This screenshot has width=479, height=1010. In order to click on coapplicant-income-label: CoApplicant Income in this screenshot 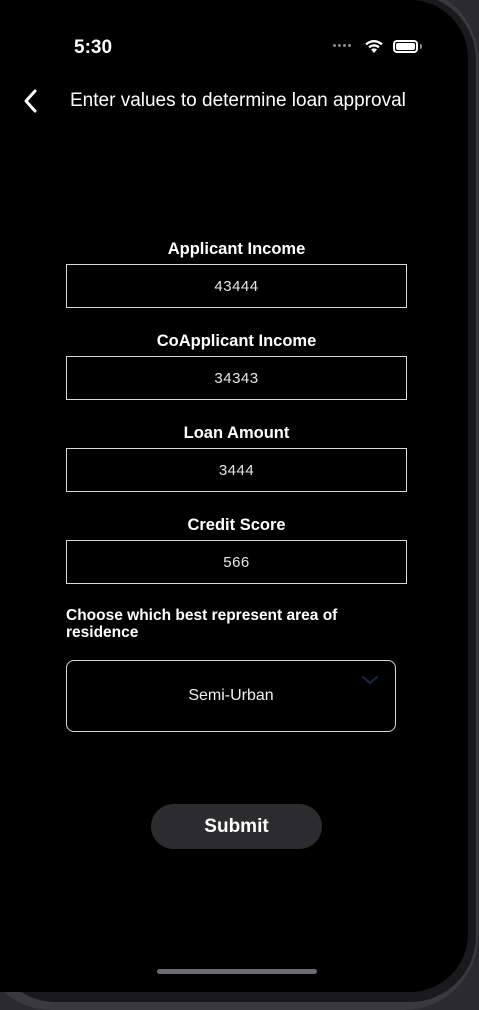, I will do `click(236, 341)`.